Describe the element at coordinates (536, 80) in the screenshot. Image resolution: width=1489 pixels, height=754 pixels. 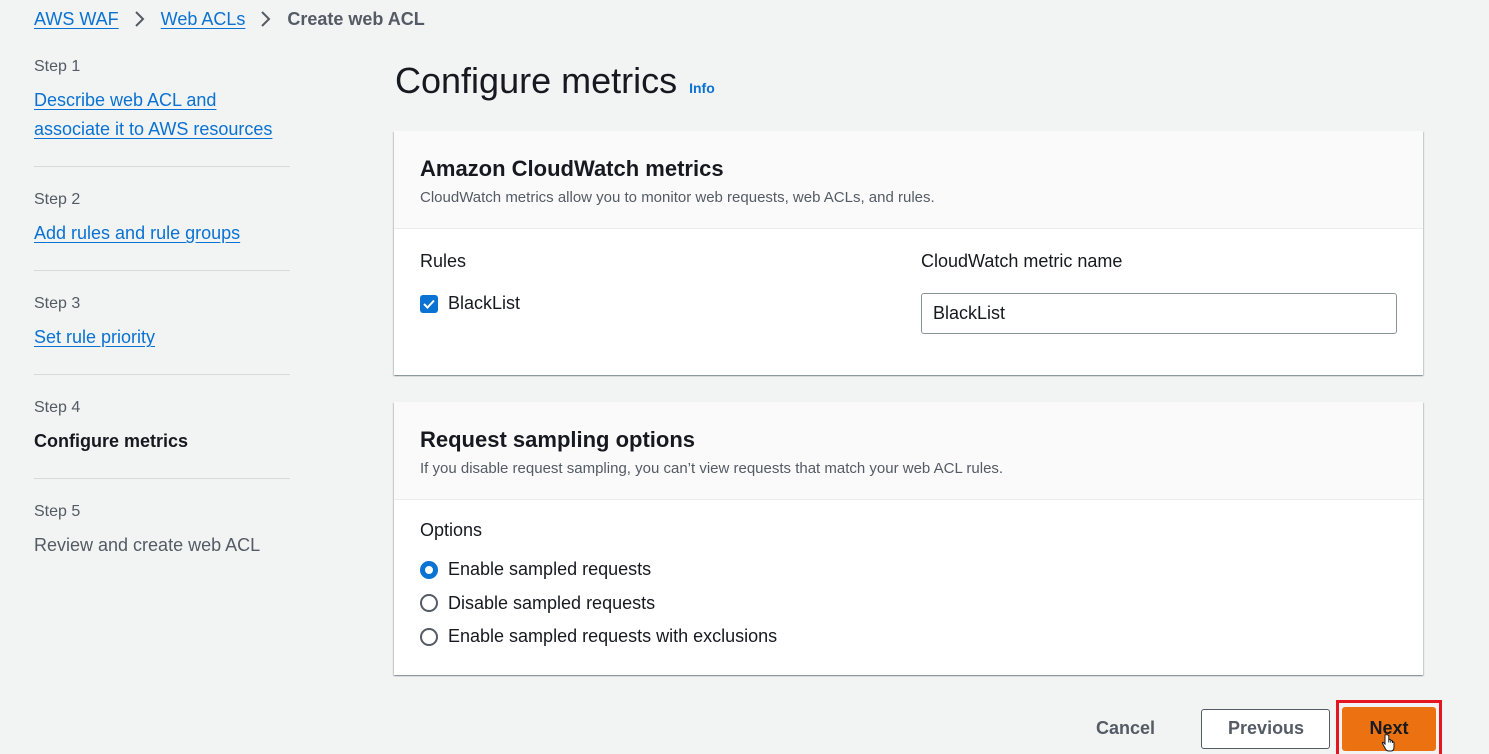
I see `page-title: Configure metrics` at that location.